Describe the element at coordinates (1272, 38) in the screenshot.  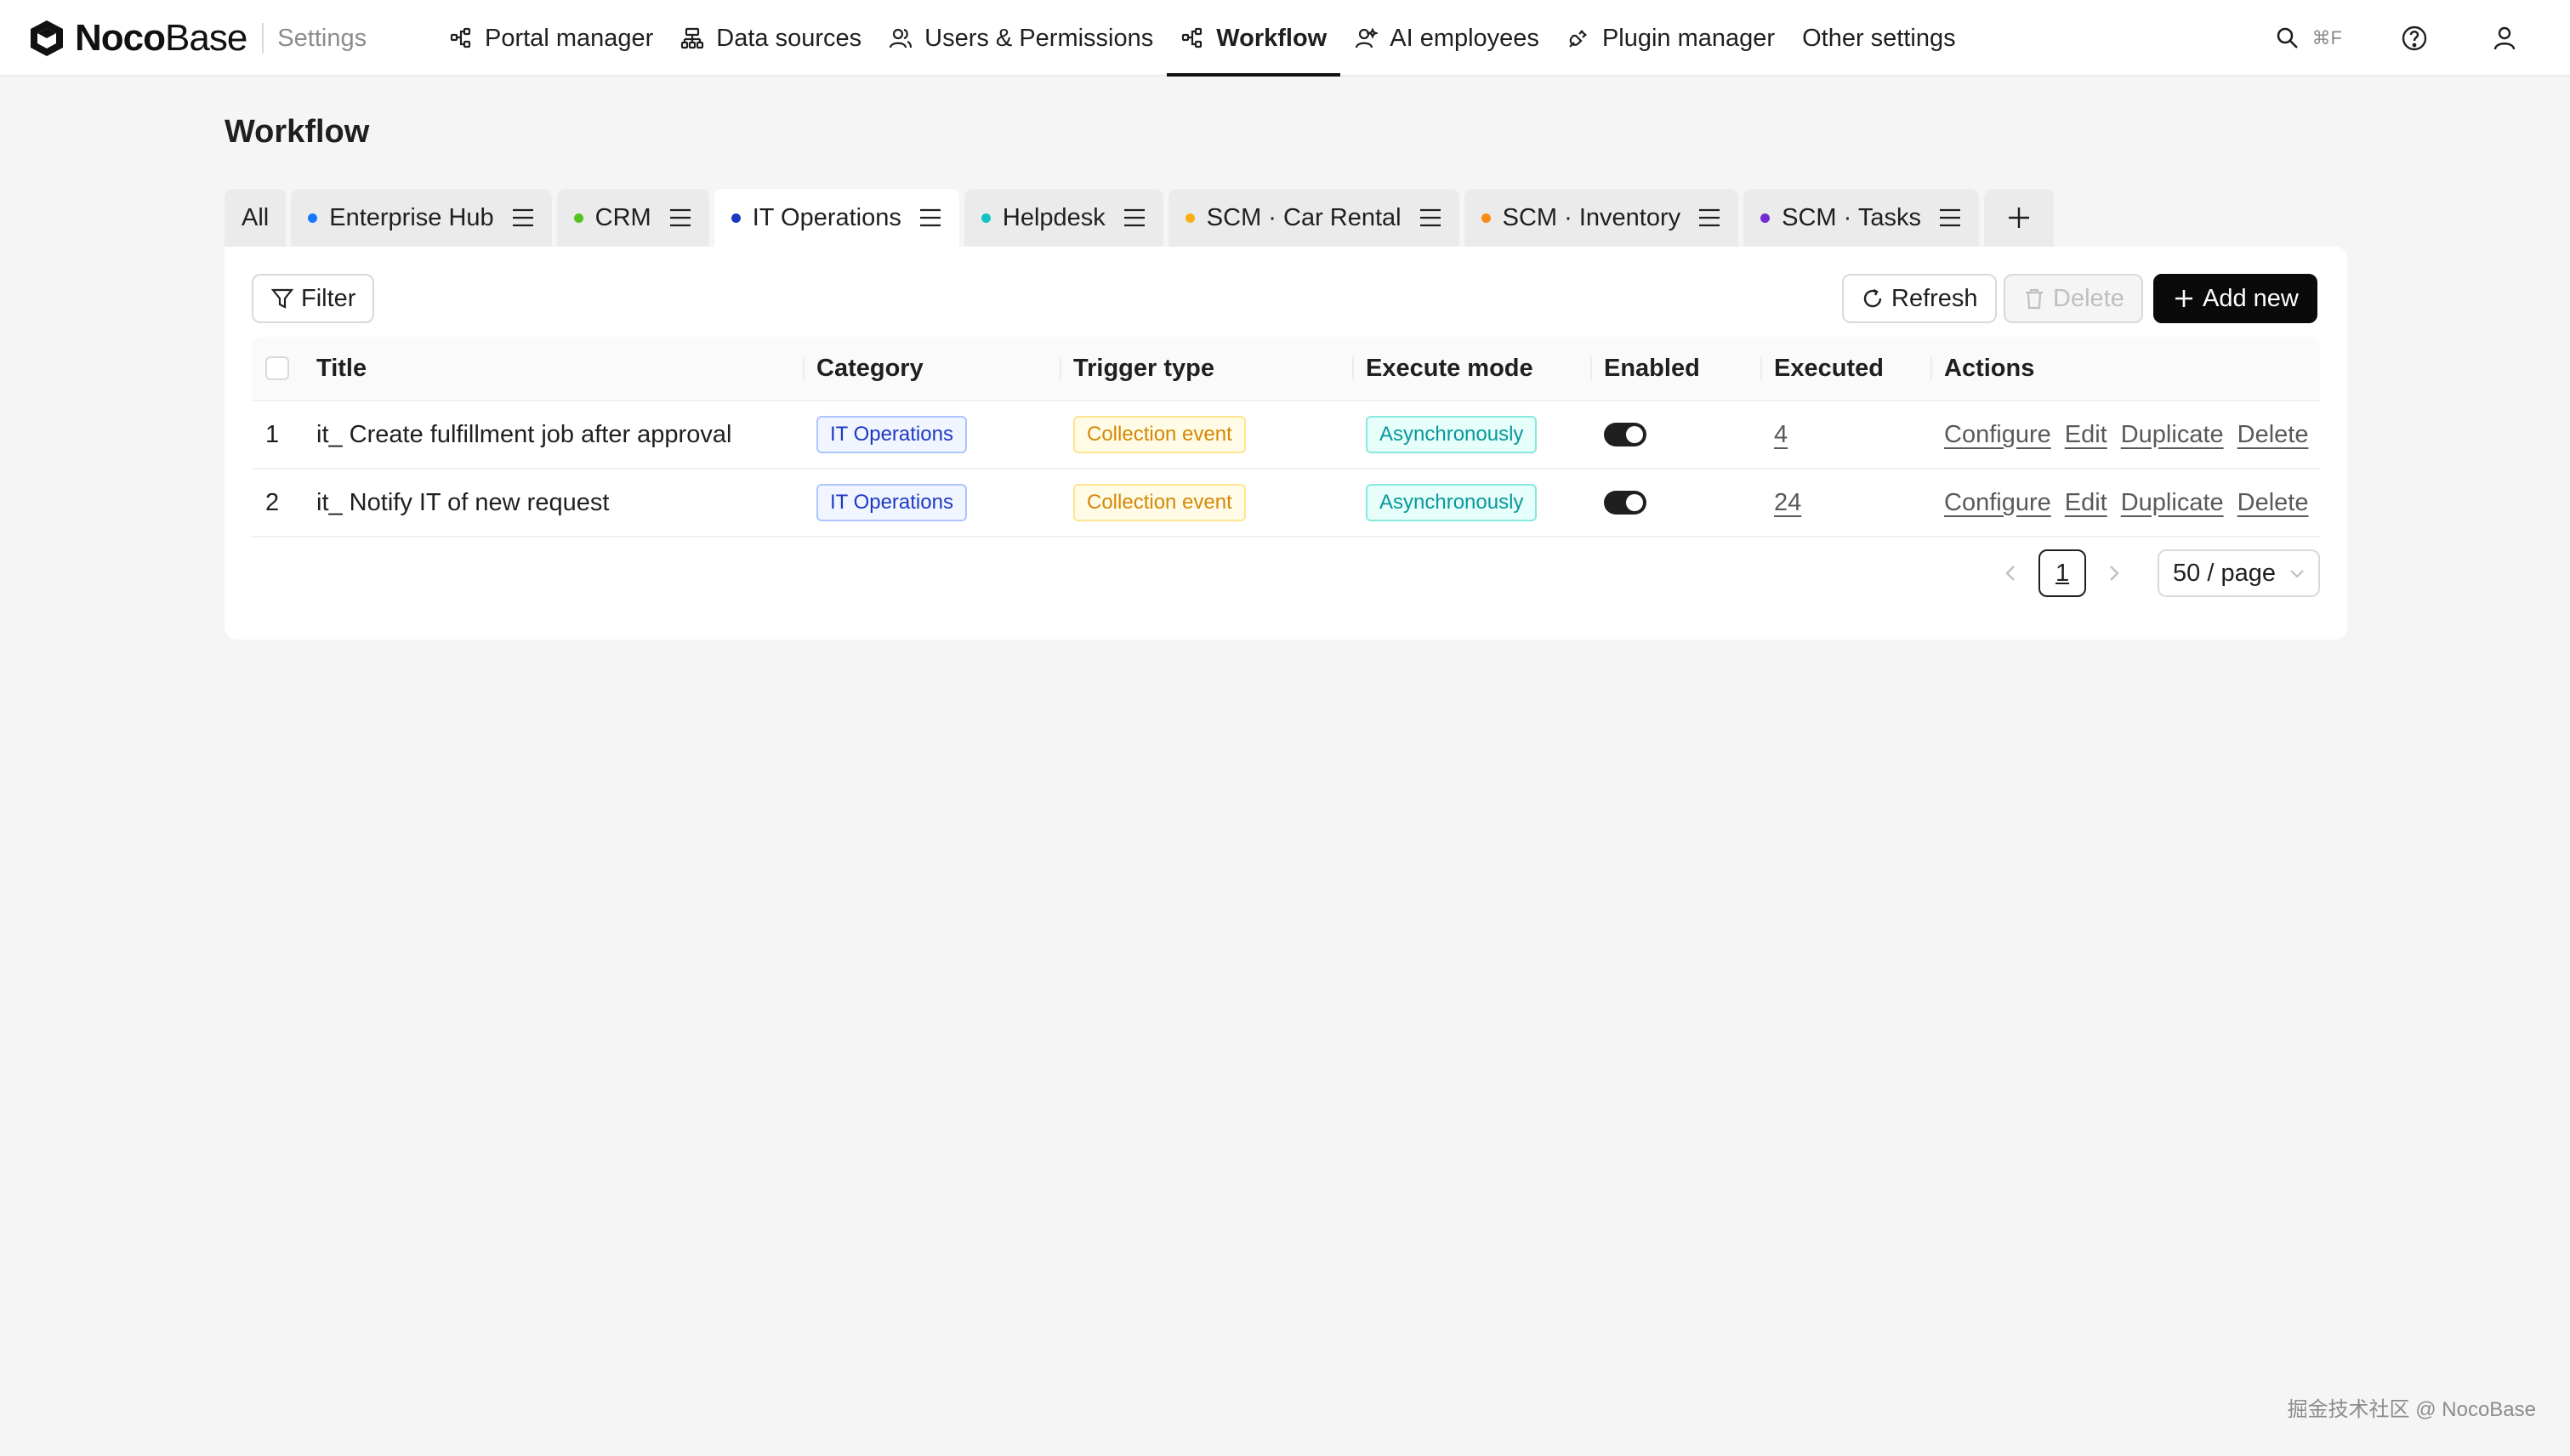
I see `nav-label: Workflow` at that location.